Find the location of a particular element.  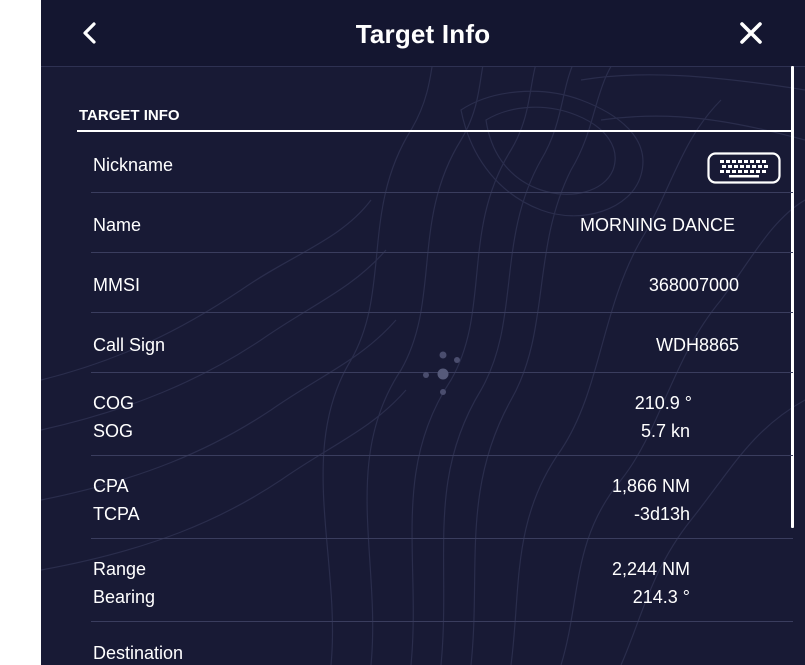

cpa-label: CPA is located at coordinates (111, 486).